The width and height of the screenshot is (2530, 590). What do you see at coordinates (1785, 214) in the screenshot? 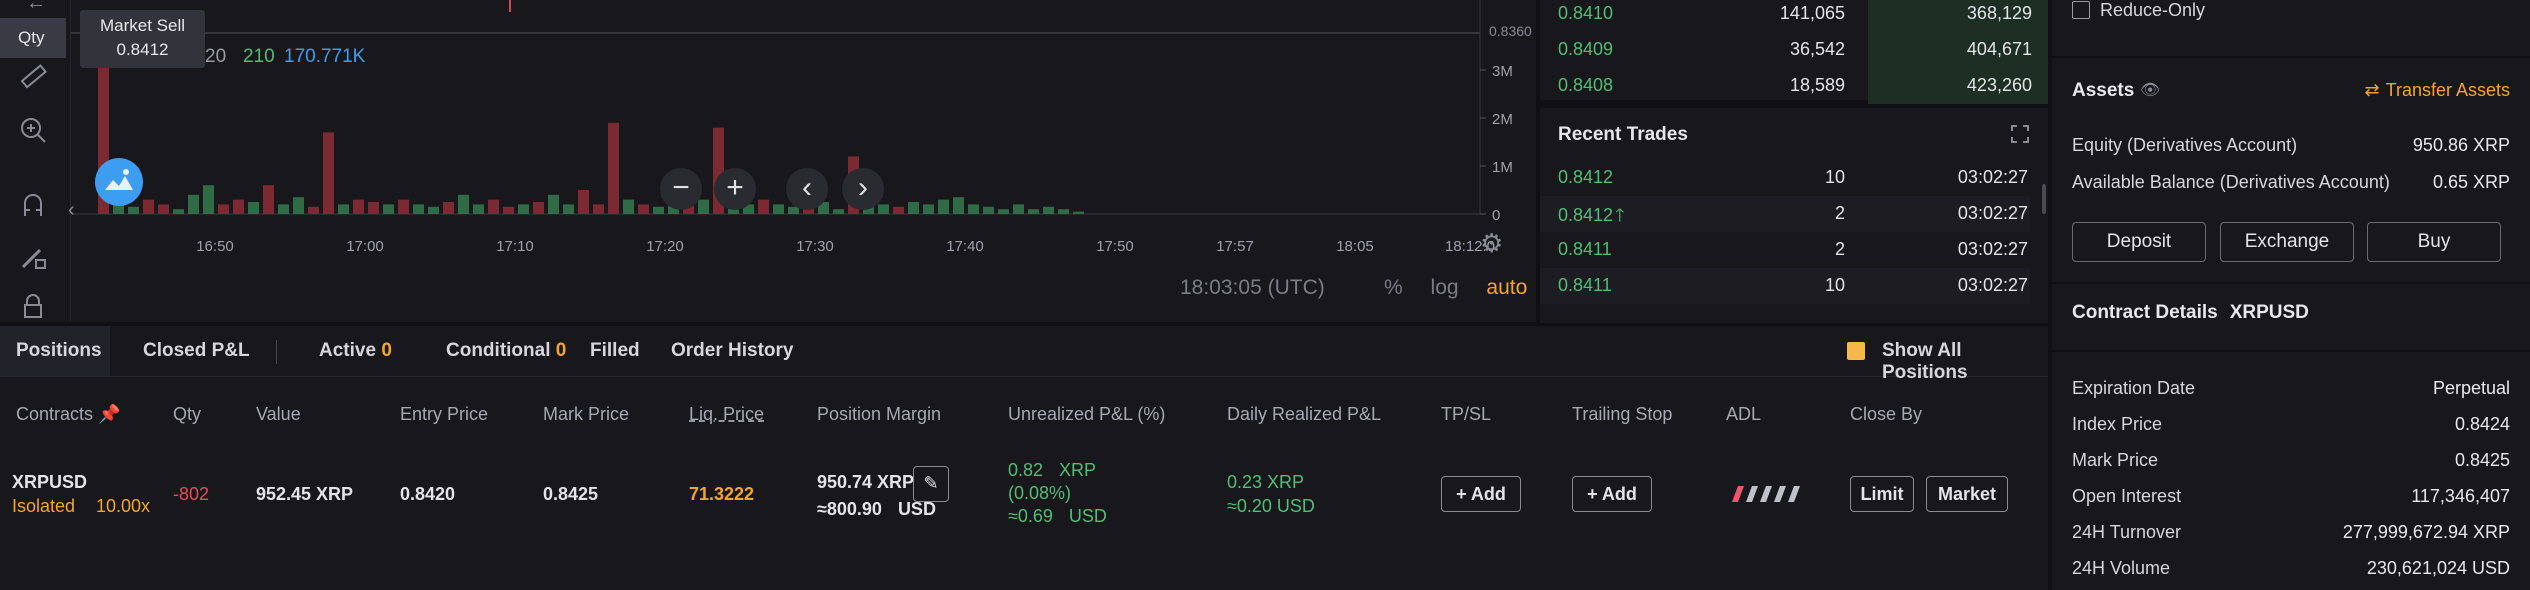
I see `trade-row: 0.8412 🡑 2 03:02:27` at bounding box center [1785, 214].